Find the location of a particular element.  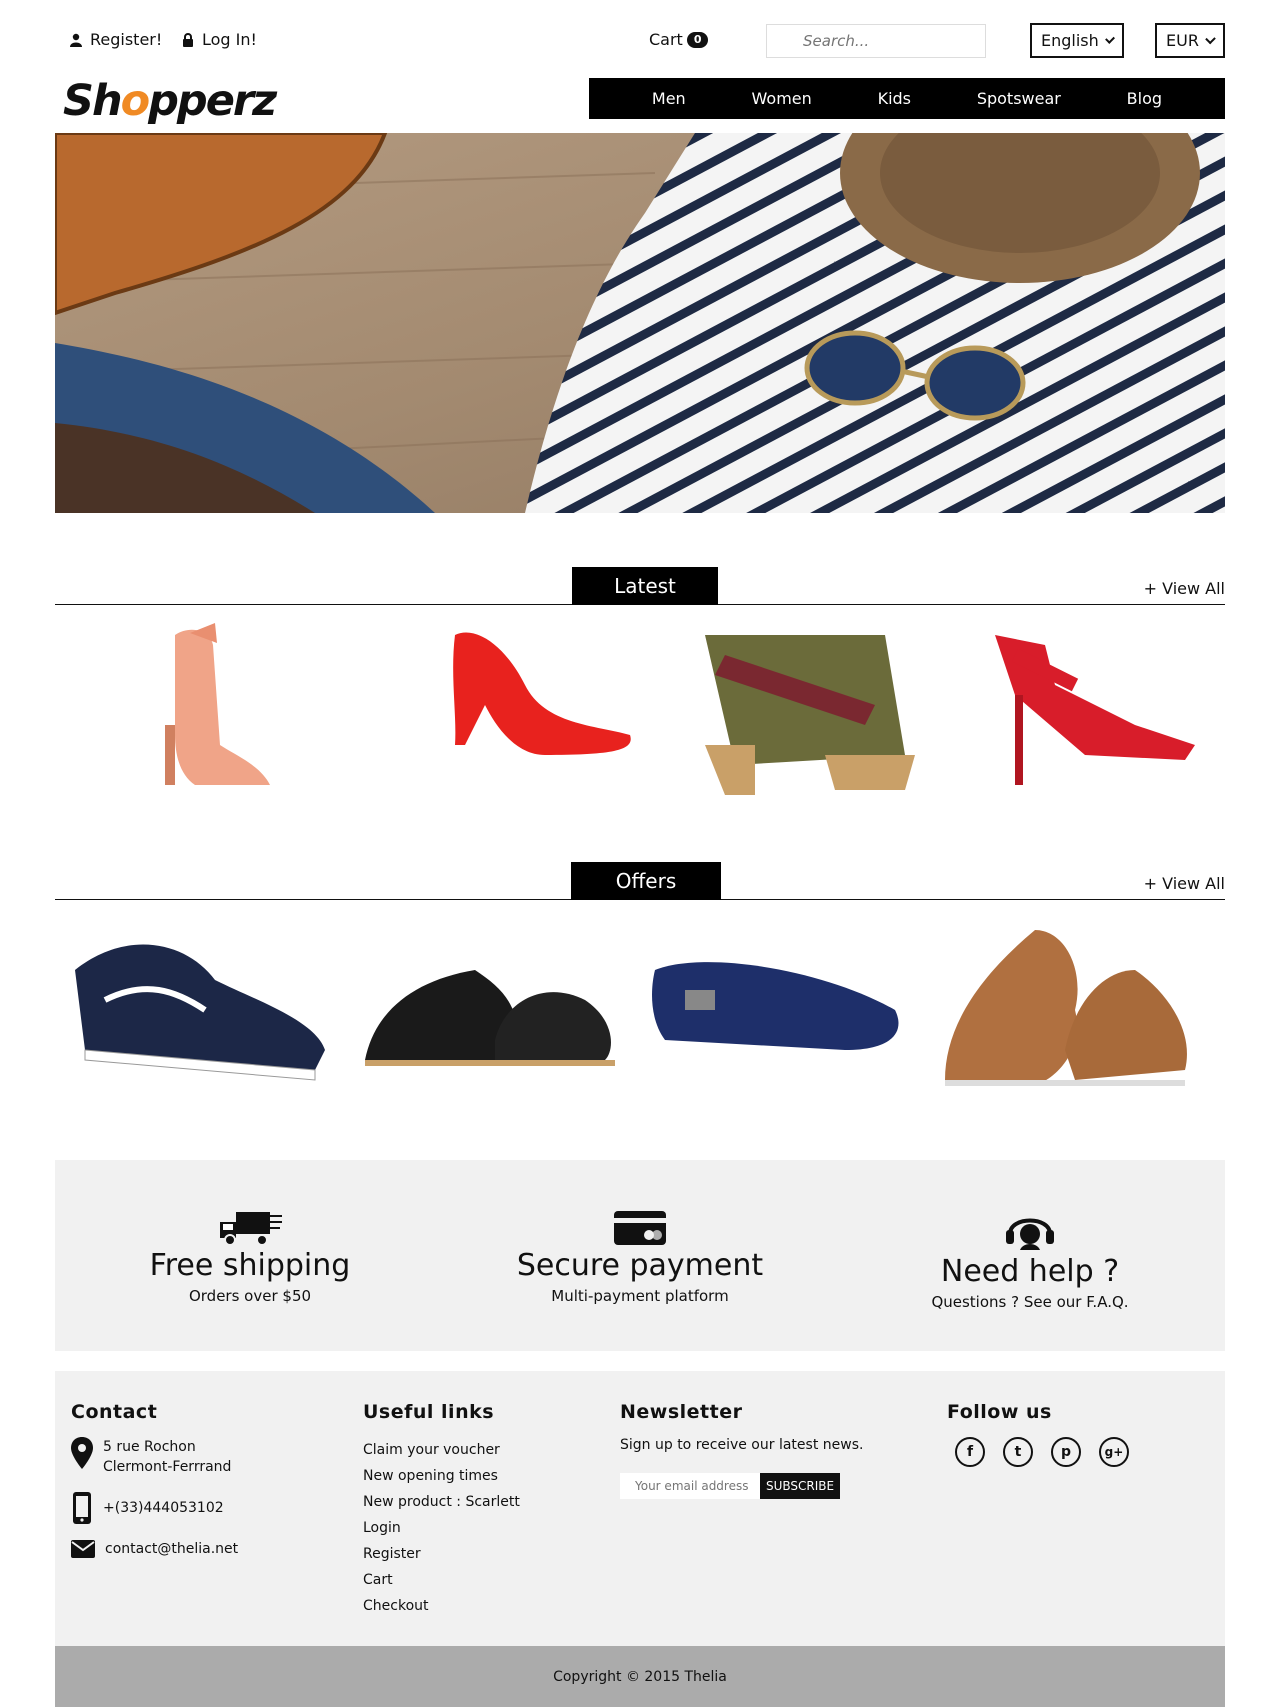

envelope-icon is located at coordinates (83, 1549).